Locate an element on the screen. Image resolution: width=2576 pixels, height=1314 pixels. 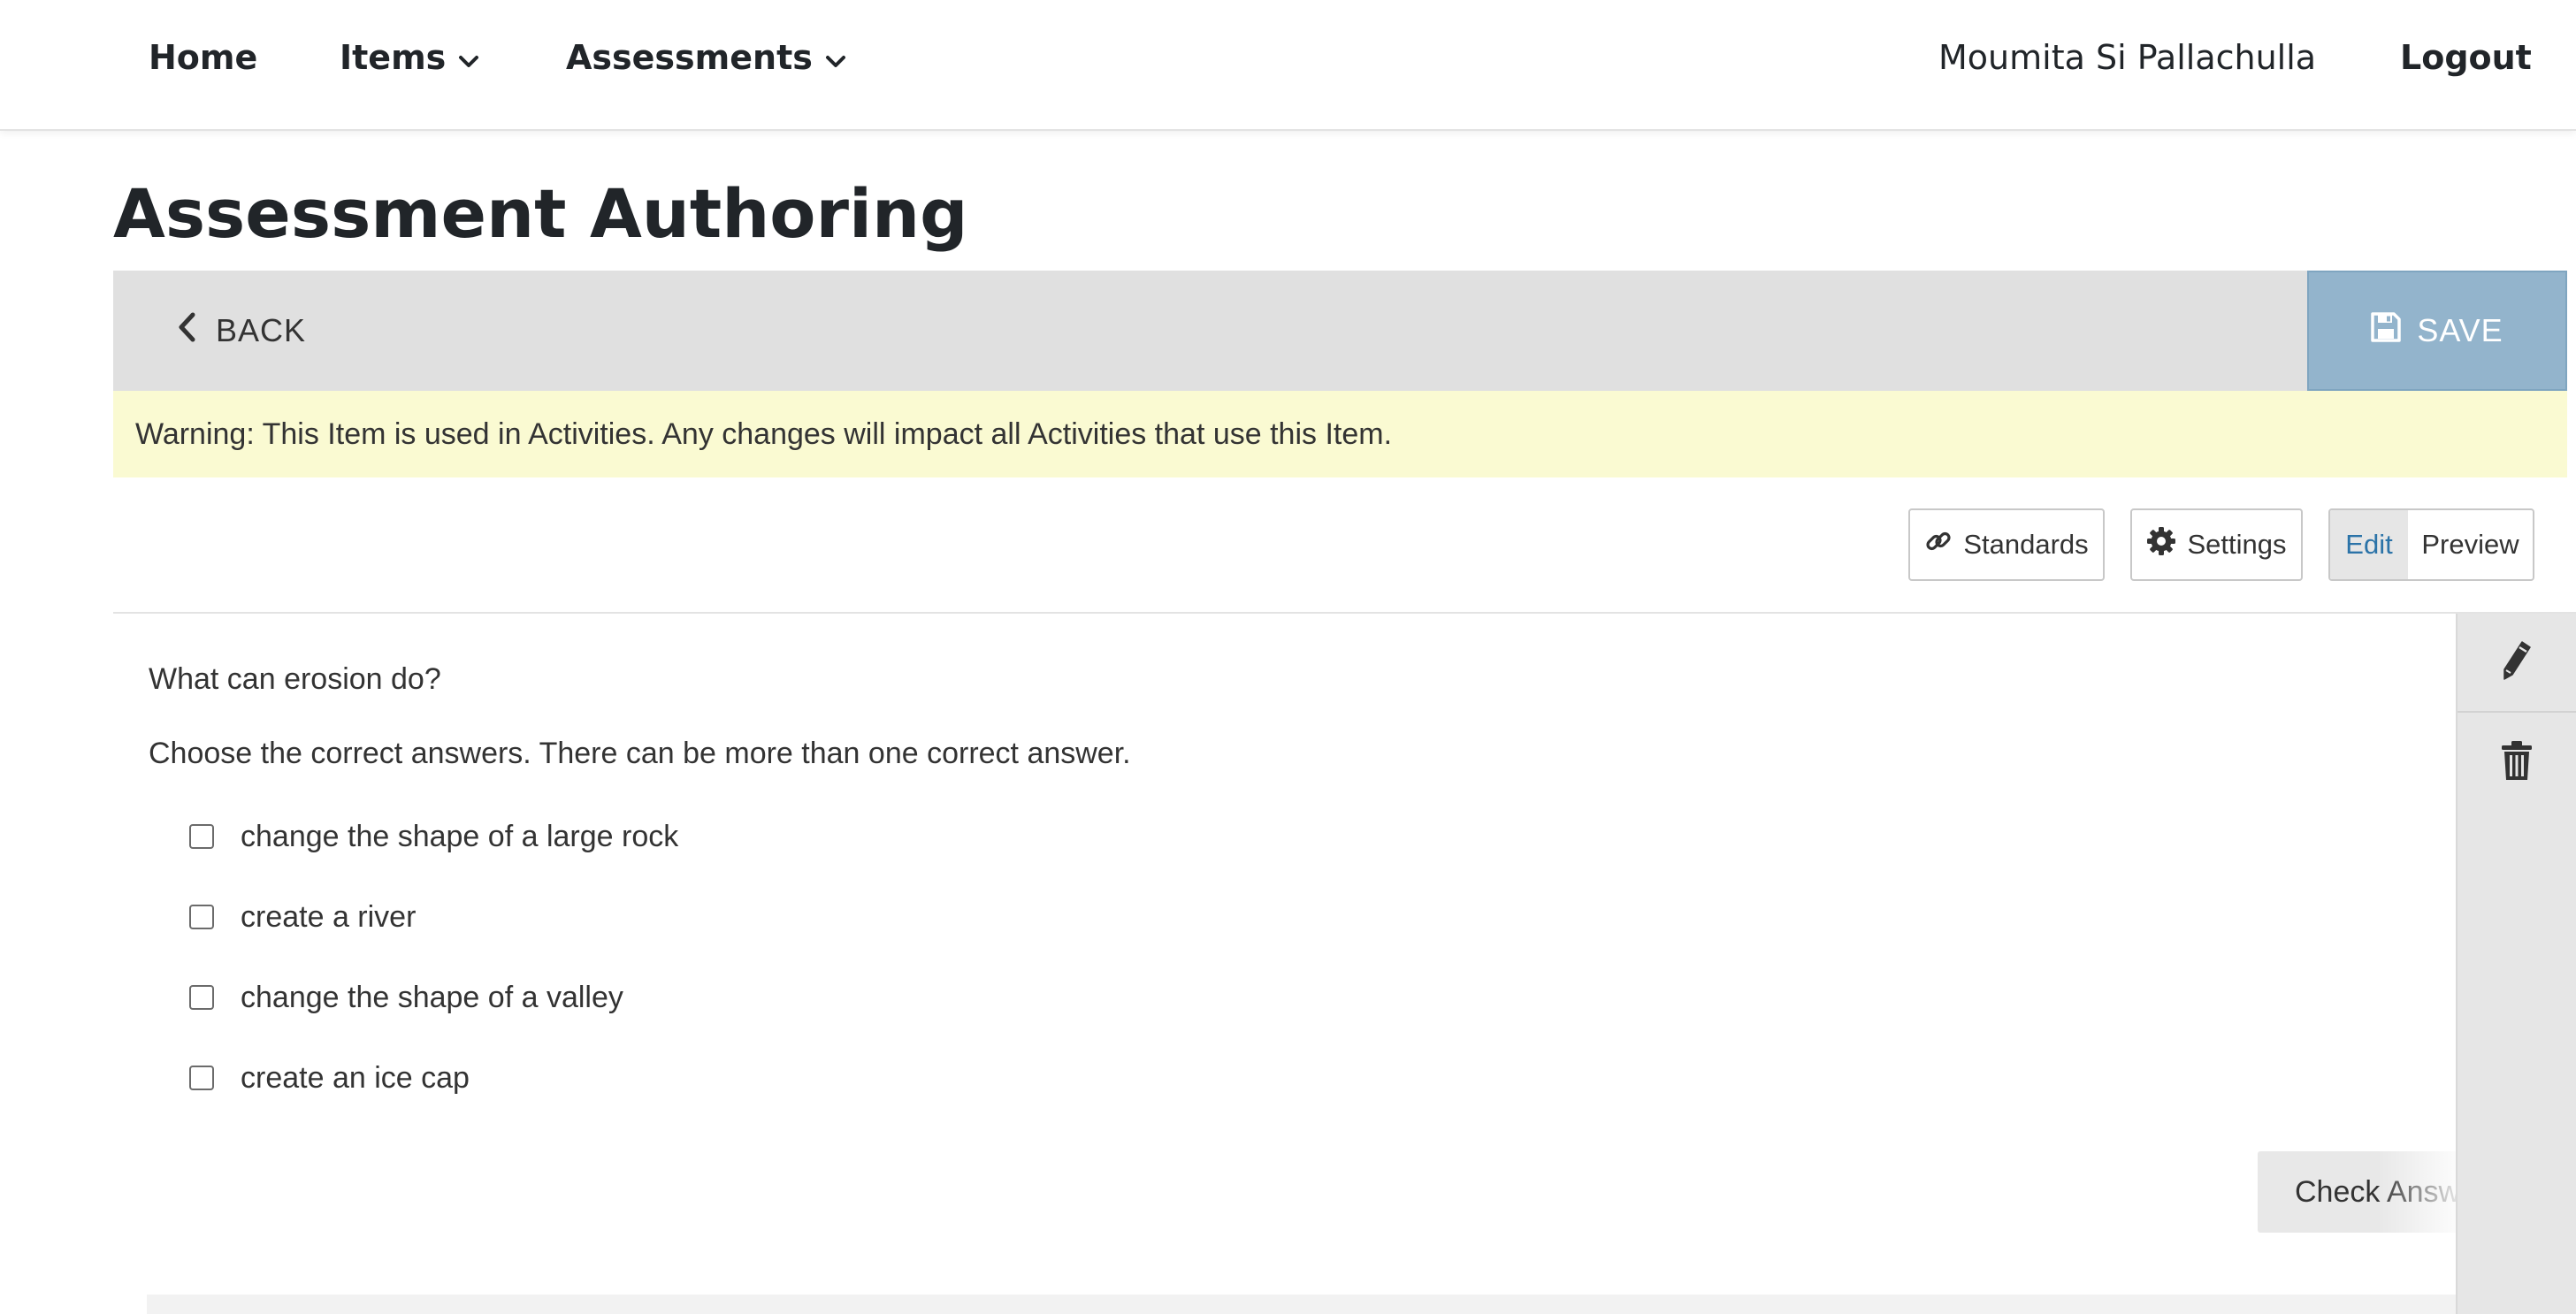
link-icon is located at coordinates (1943, 545).